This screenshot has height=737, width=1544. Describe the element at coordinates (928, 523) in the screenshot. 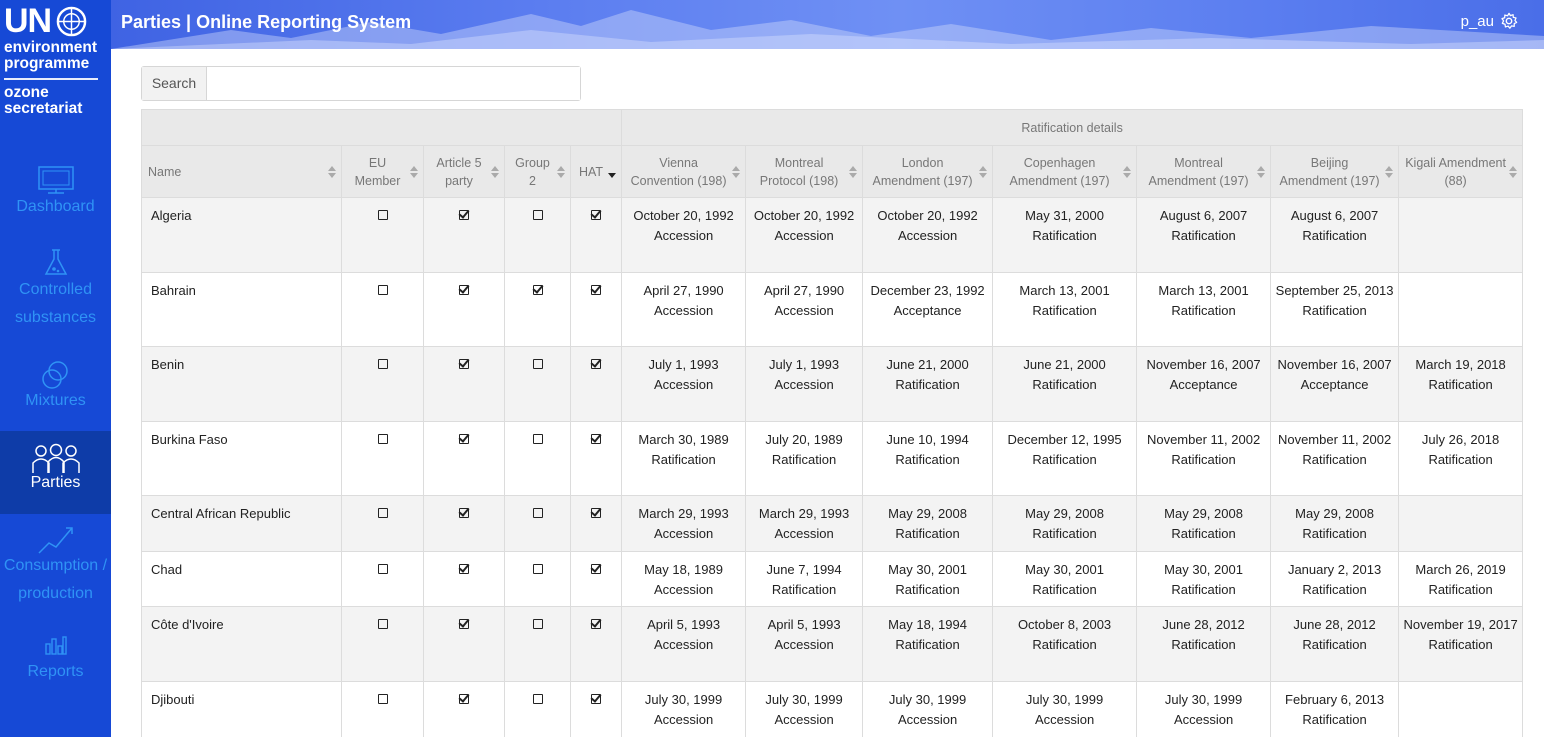

I see `ratification-cell: May 29, 2008 Ratification` at that location.